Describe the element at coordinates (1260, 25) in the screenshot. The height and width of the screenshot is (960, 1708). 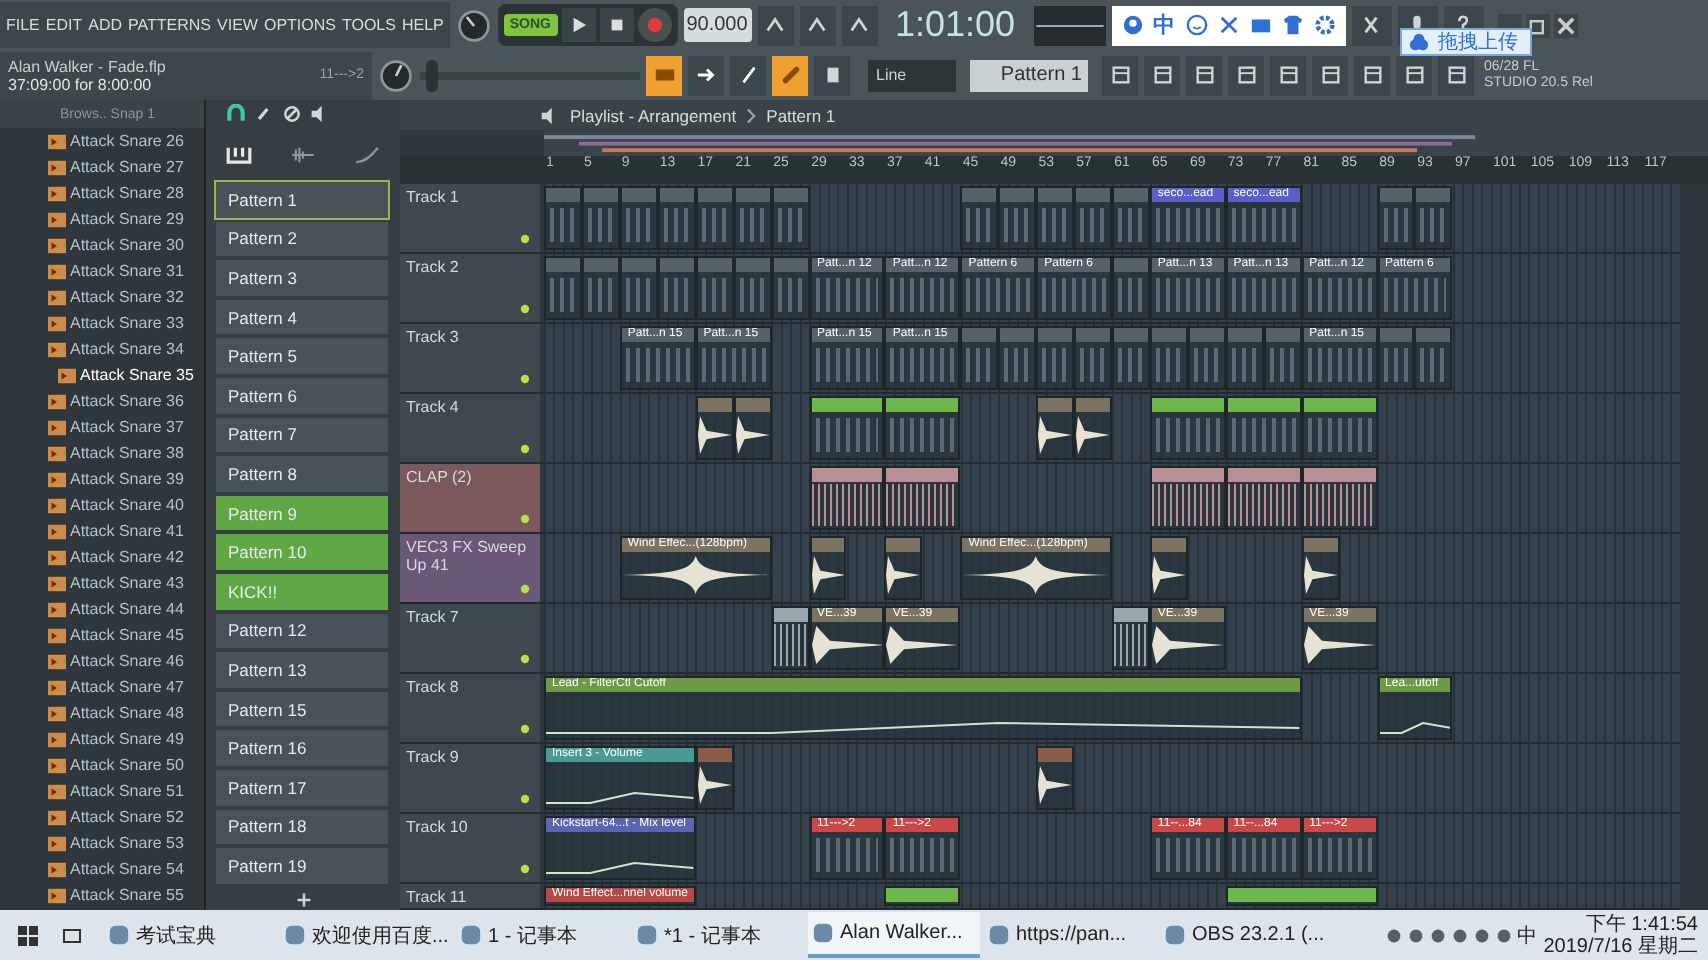
I see `keyboard-icon` at that location.